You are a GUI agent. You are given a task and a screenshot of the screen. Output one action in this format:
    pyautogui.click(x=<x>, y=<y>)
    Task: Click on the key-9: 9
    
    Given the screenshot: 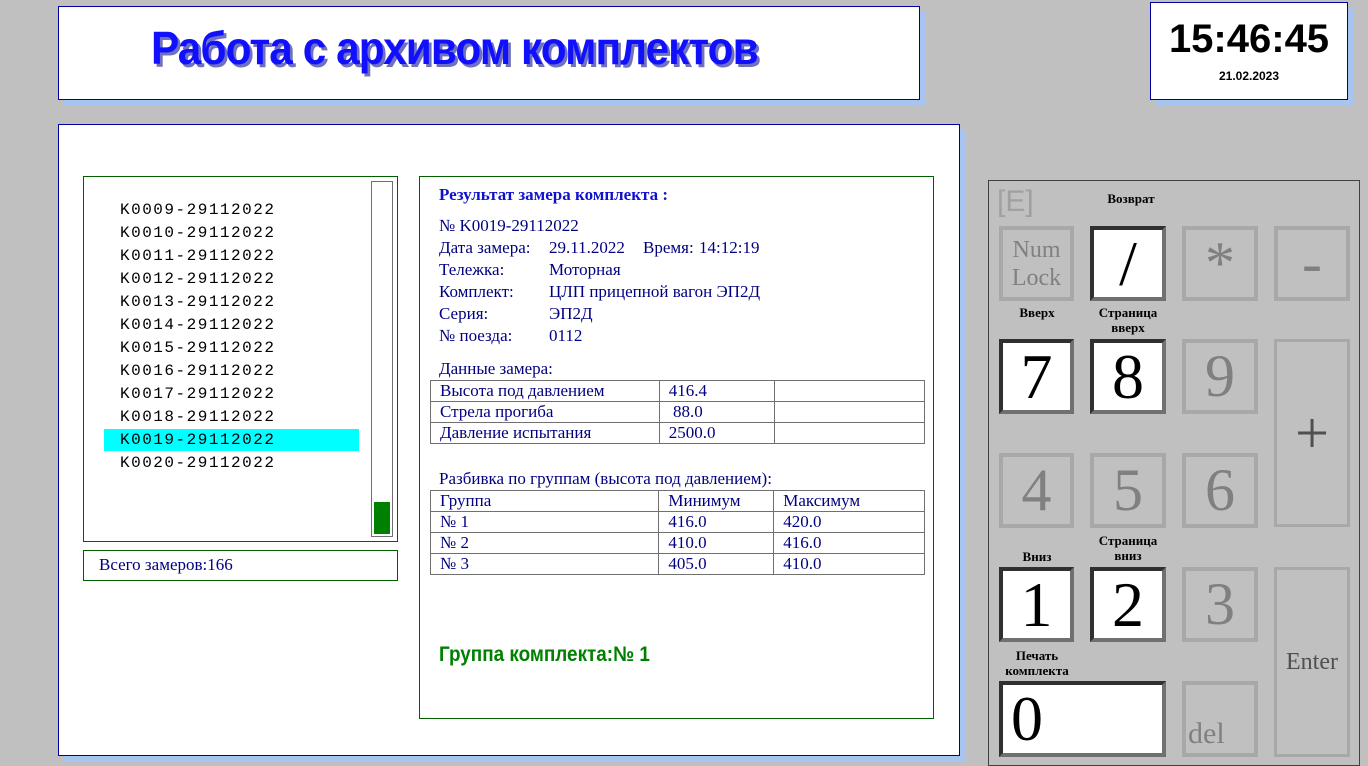 What is the action you would take?
    pyautogui.click(x=1220, y=376)
    